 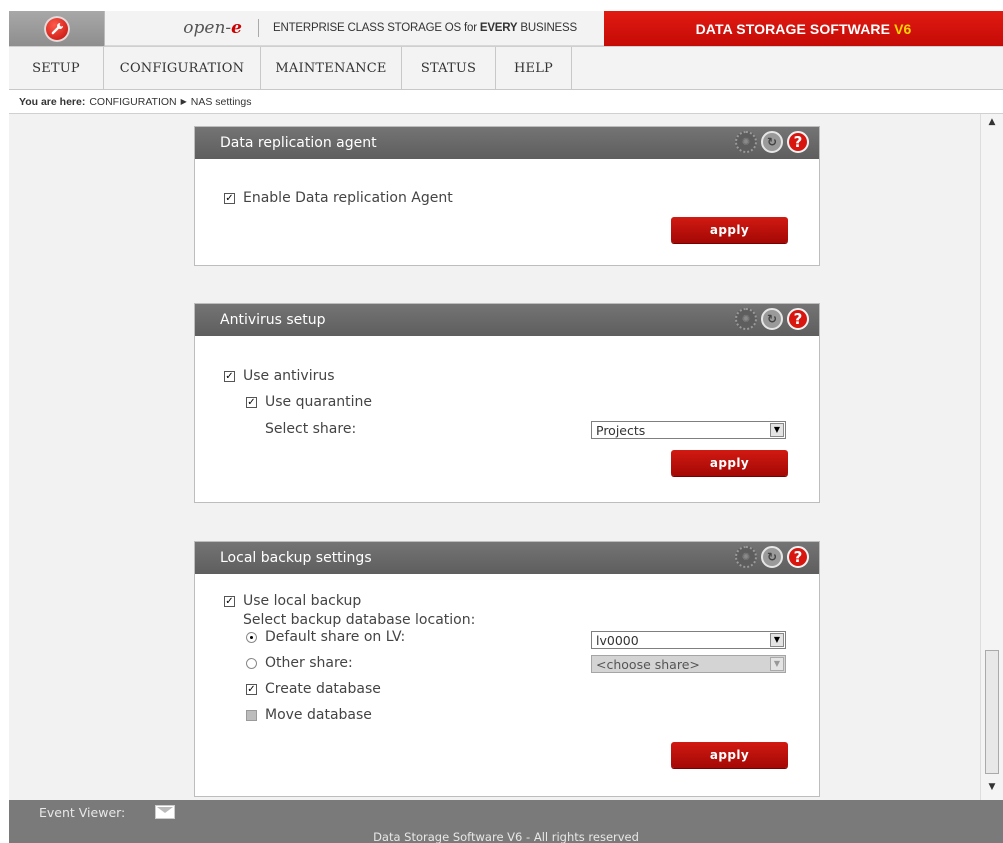 What do you see at coordinates (319, 402) in the screenshot?
I see `use-quarantine-label: Use quarantine` at bounding box center [319, 402].